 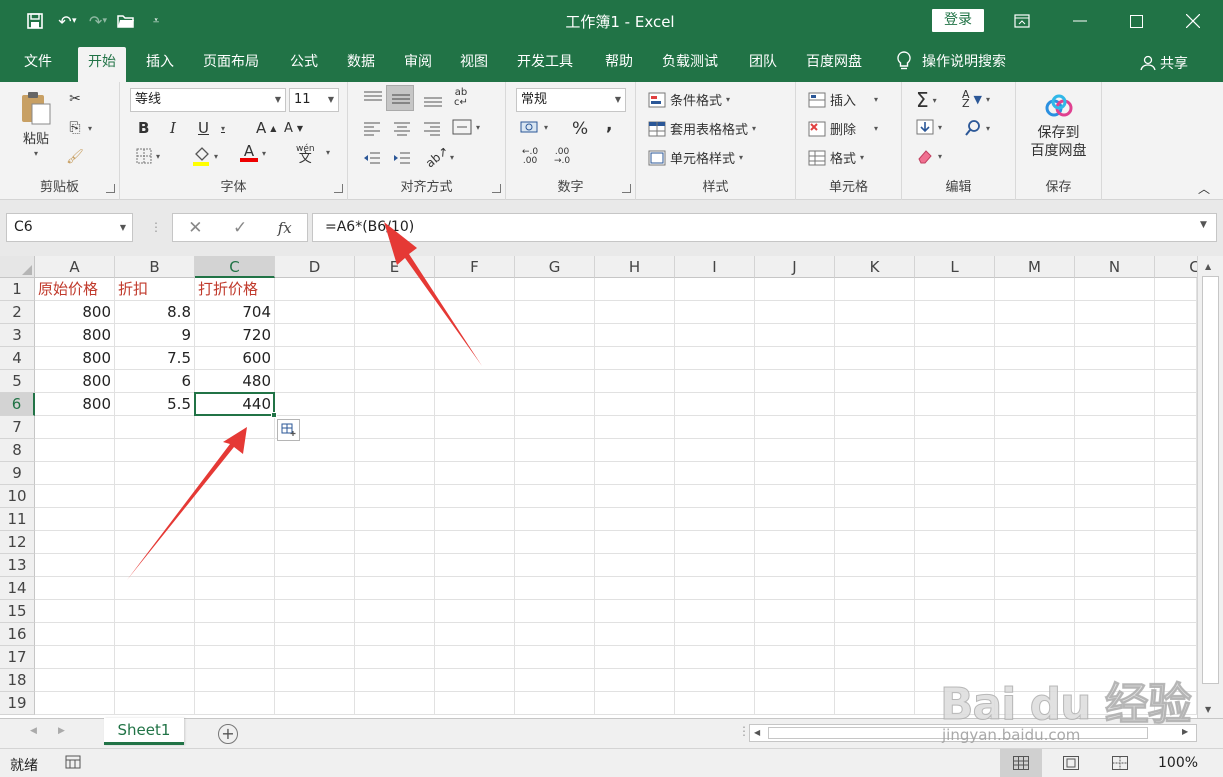 What do you see at coordinates (555, 312) in the screenshot?
I see `cell-g2` at bounding box center [555, 312].